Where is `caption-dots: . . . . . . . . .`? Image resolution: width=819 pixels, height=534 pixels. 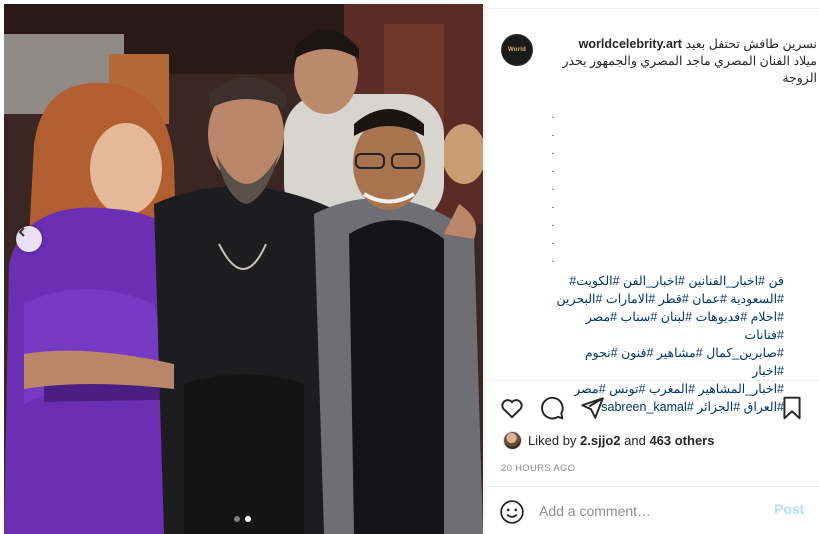 caption-dots: . . . . . . . . . is located at coordinates (553, 187).